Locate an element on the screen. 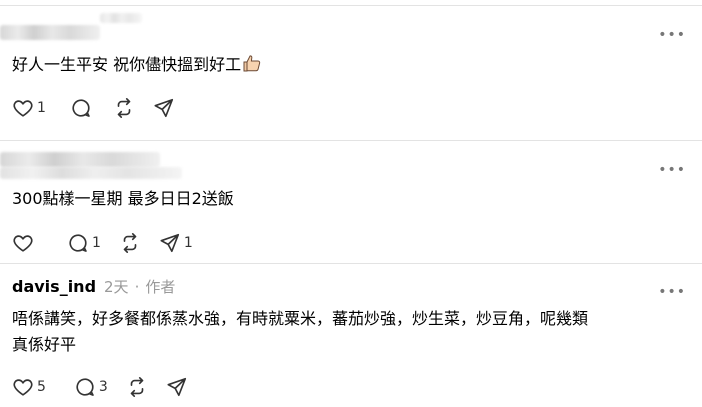 Image resolution: width=702 pixels, height=407 pixels. author-badge: 作者 is located at coordinates (160, 287).